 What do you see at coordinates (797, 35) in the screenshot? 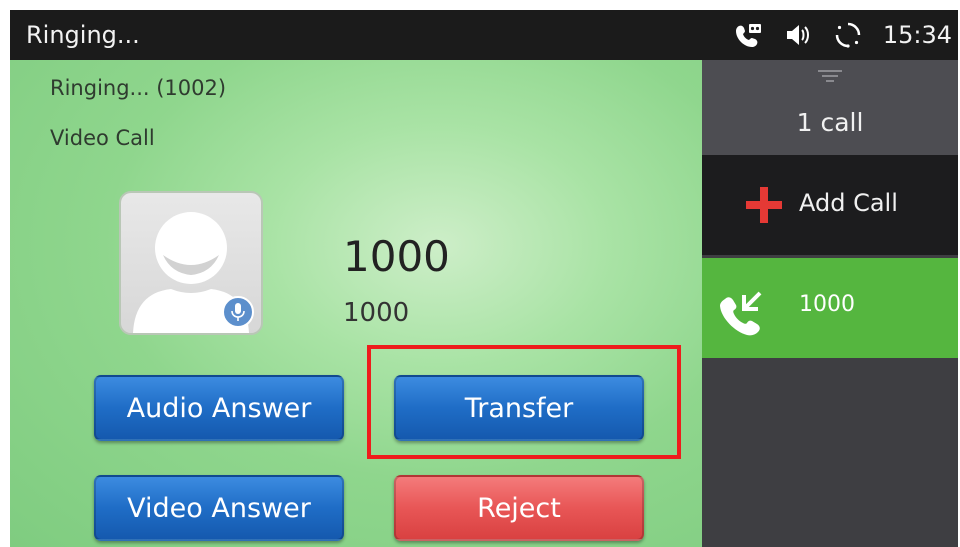
I see `speaker-volume-icon` at bounding box center [797, 35].